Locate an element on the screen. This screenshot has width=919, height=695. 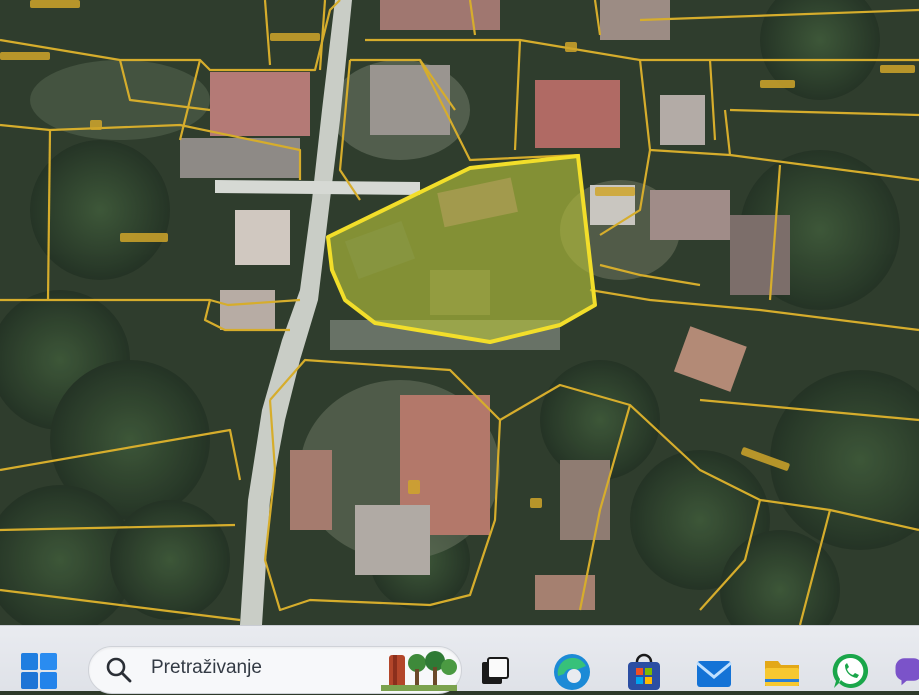
windows-taskbar: Pretraživanje is located at coordinates (459, 658).